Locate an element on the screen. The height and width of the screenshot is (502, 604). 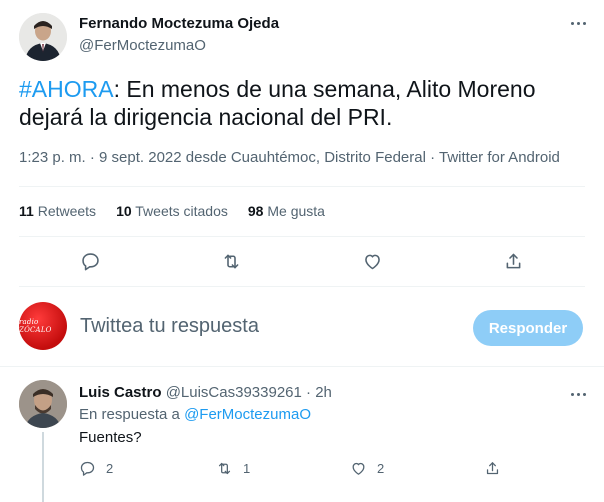
tweet-location: Cuauhtémoc, Distrito Federal is located at coordinates (328, 157).